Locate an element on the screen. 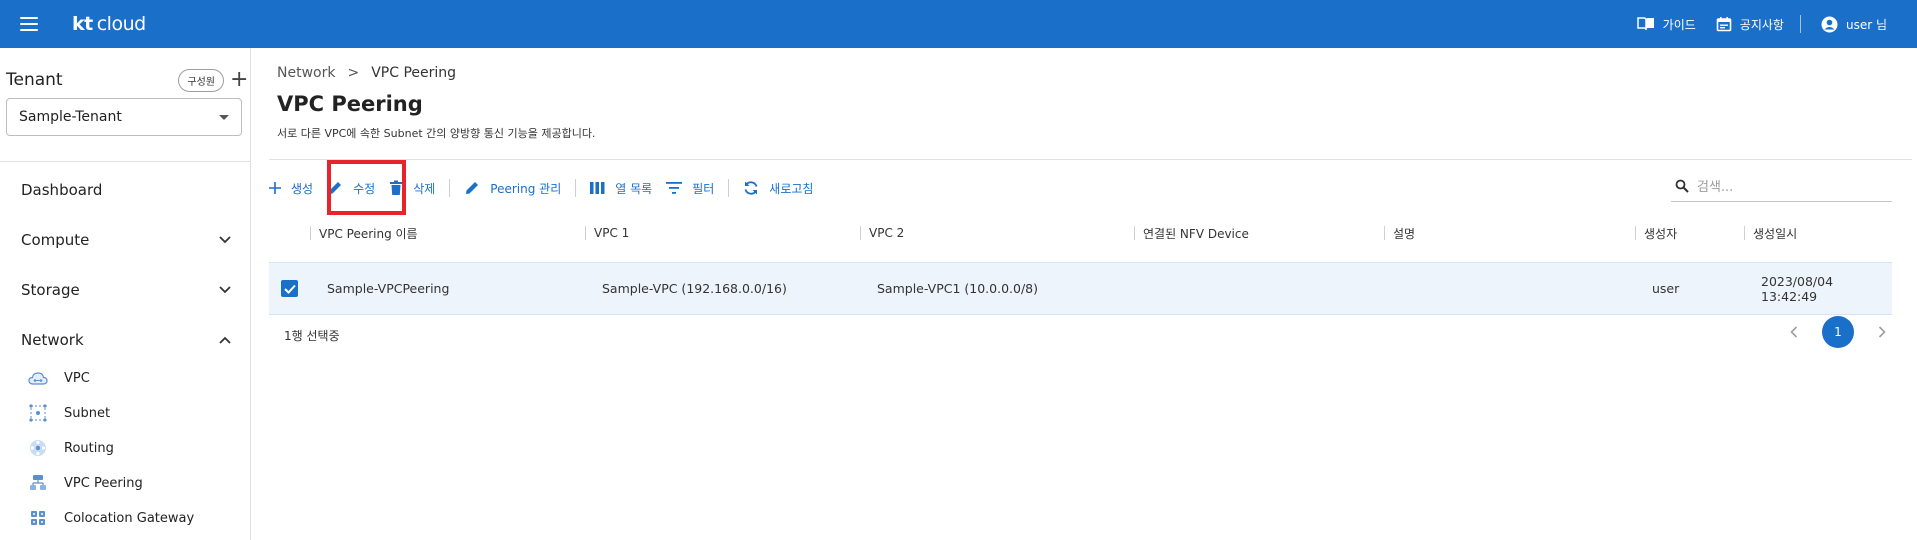  selection-status: 1행 선택중 is located at coordinates (312, 336).